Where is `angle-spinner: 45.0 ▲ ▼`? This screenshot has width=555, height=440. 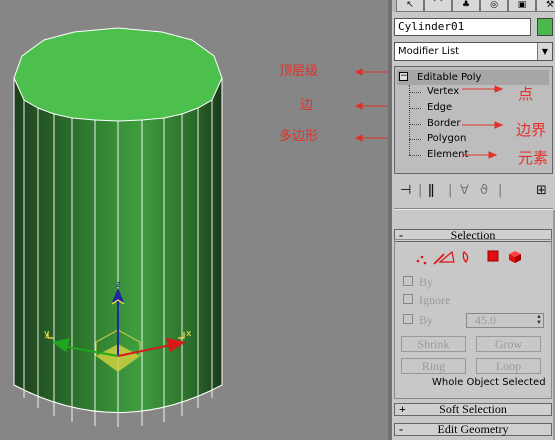
angle-spinner: 45.0 ▲ ▼ is located at coordinates (505, 320).